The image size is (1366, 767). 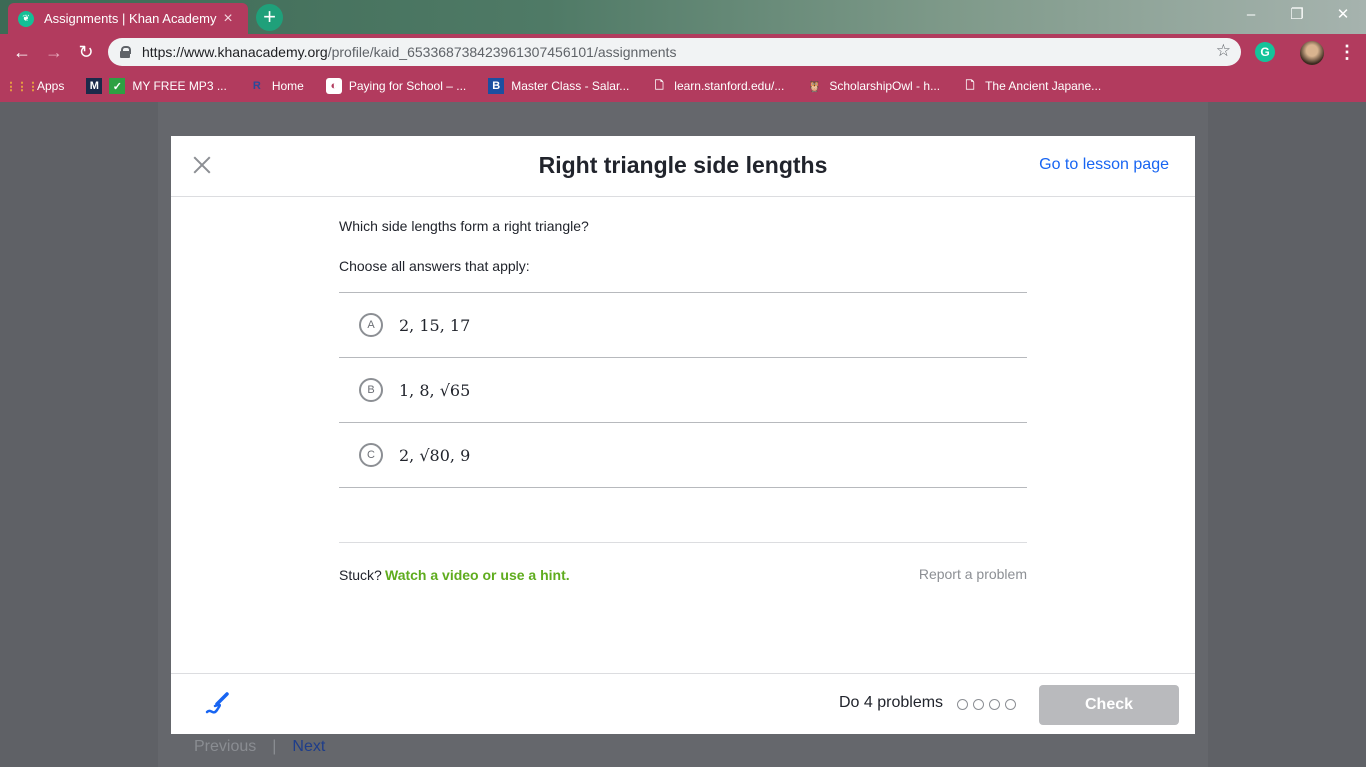 What do you see at coordinates (496, 86) in the screenshot?
I see `b-logo-icon: B` at bounding box center [496, 86].